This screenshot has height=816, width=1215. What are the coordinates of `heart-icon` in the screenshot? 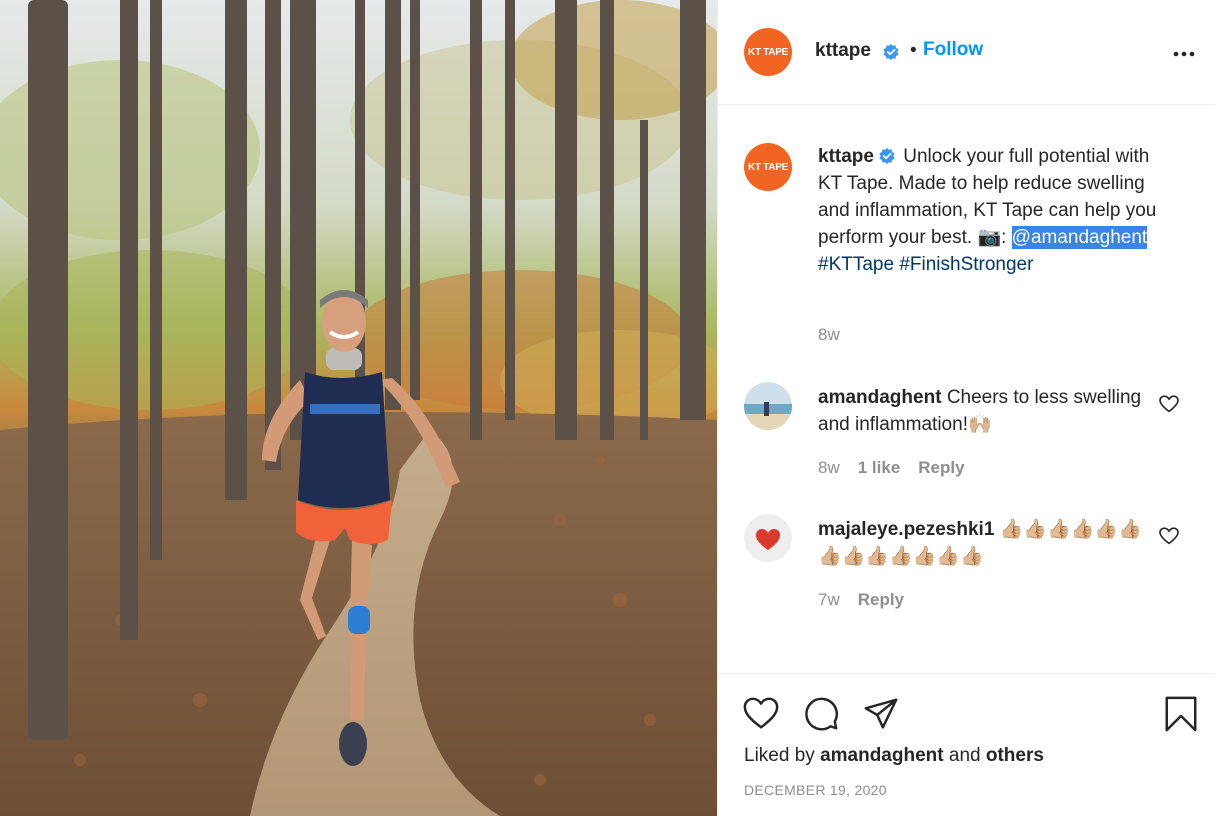 It's located at (761, 714).